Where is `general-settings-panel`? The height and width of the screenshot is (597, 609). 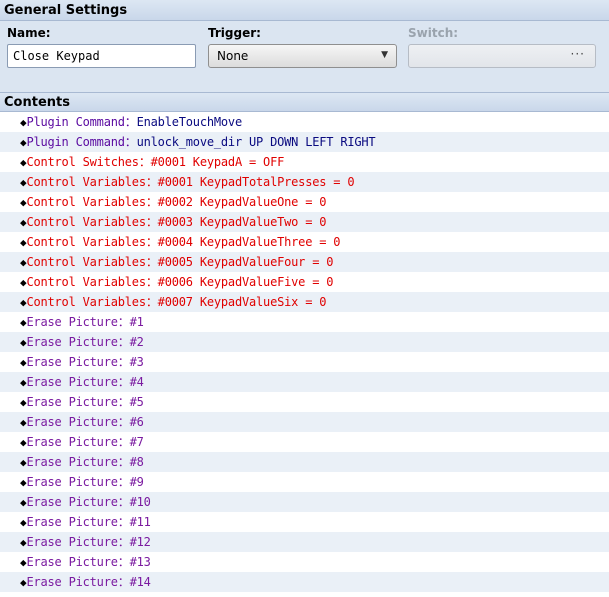 general-settings-panel is located at coordinates (304, 82).